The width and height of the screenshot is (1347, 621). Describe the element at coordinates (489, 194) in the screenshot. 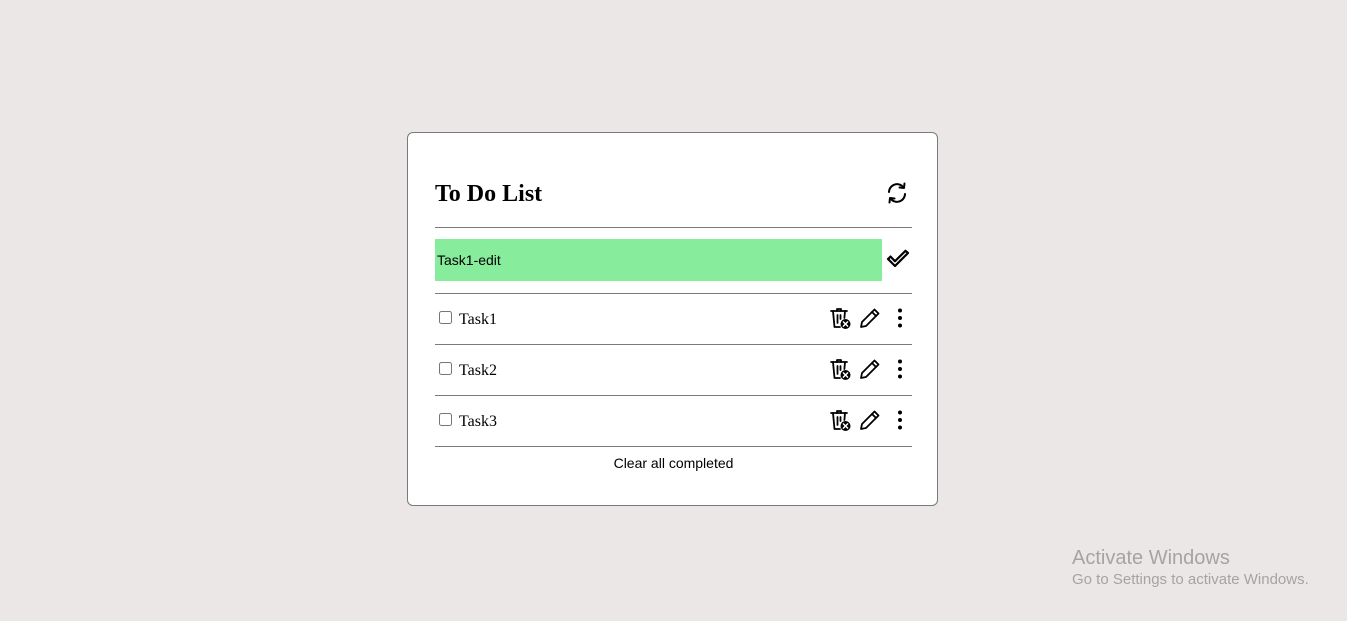

I see `page-title: To Do List` at that location.